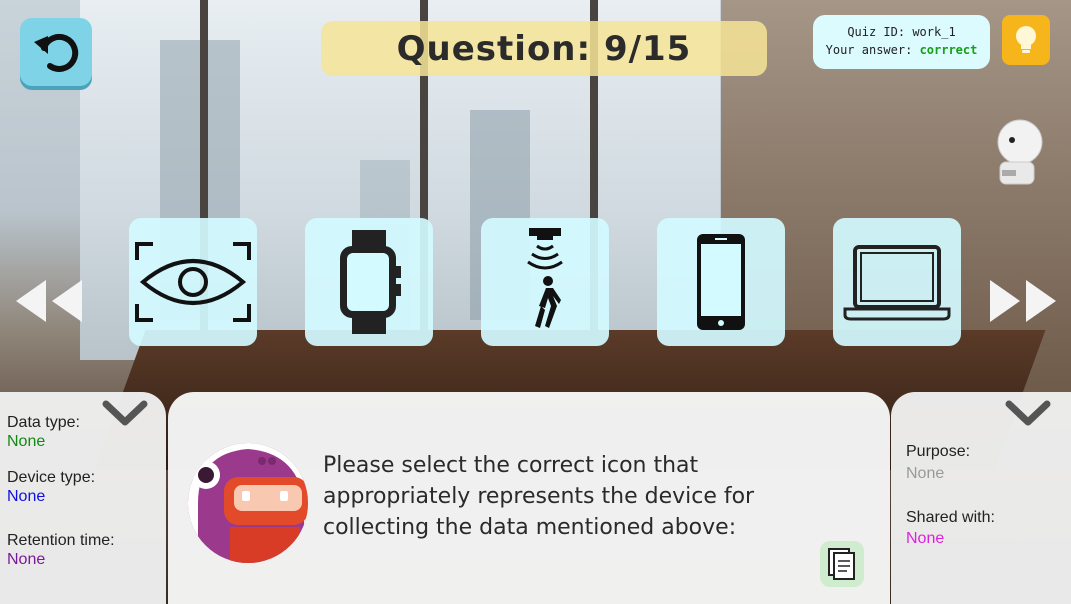 This screenshot has height=604, width=1071. What do you see at coordinates (43, 422) in the screenshot?
I see `data-type-label: Data type:` at bounding box center [43, 422].